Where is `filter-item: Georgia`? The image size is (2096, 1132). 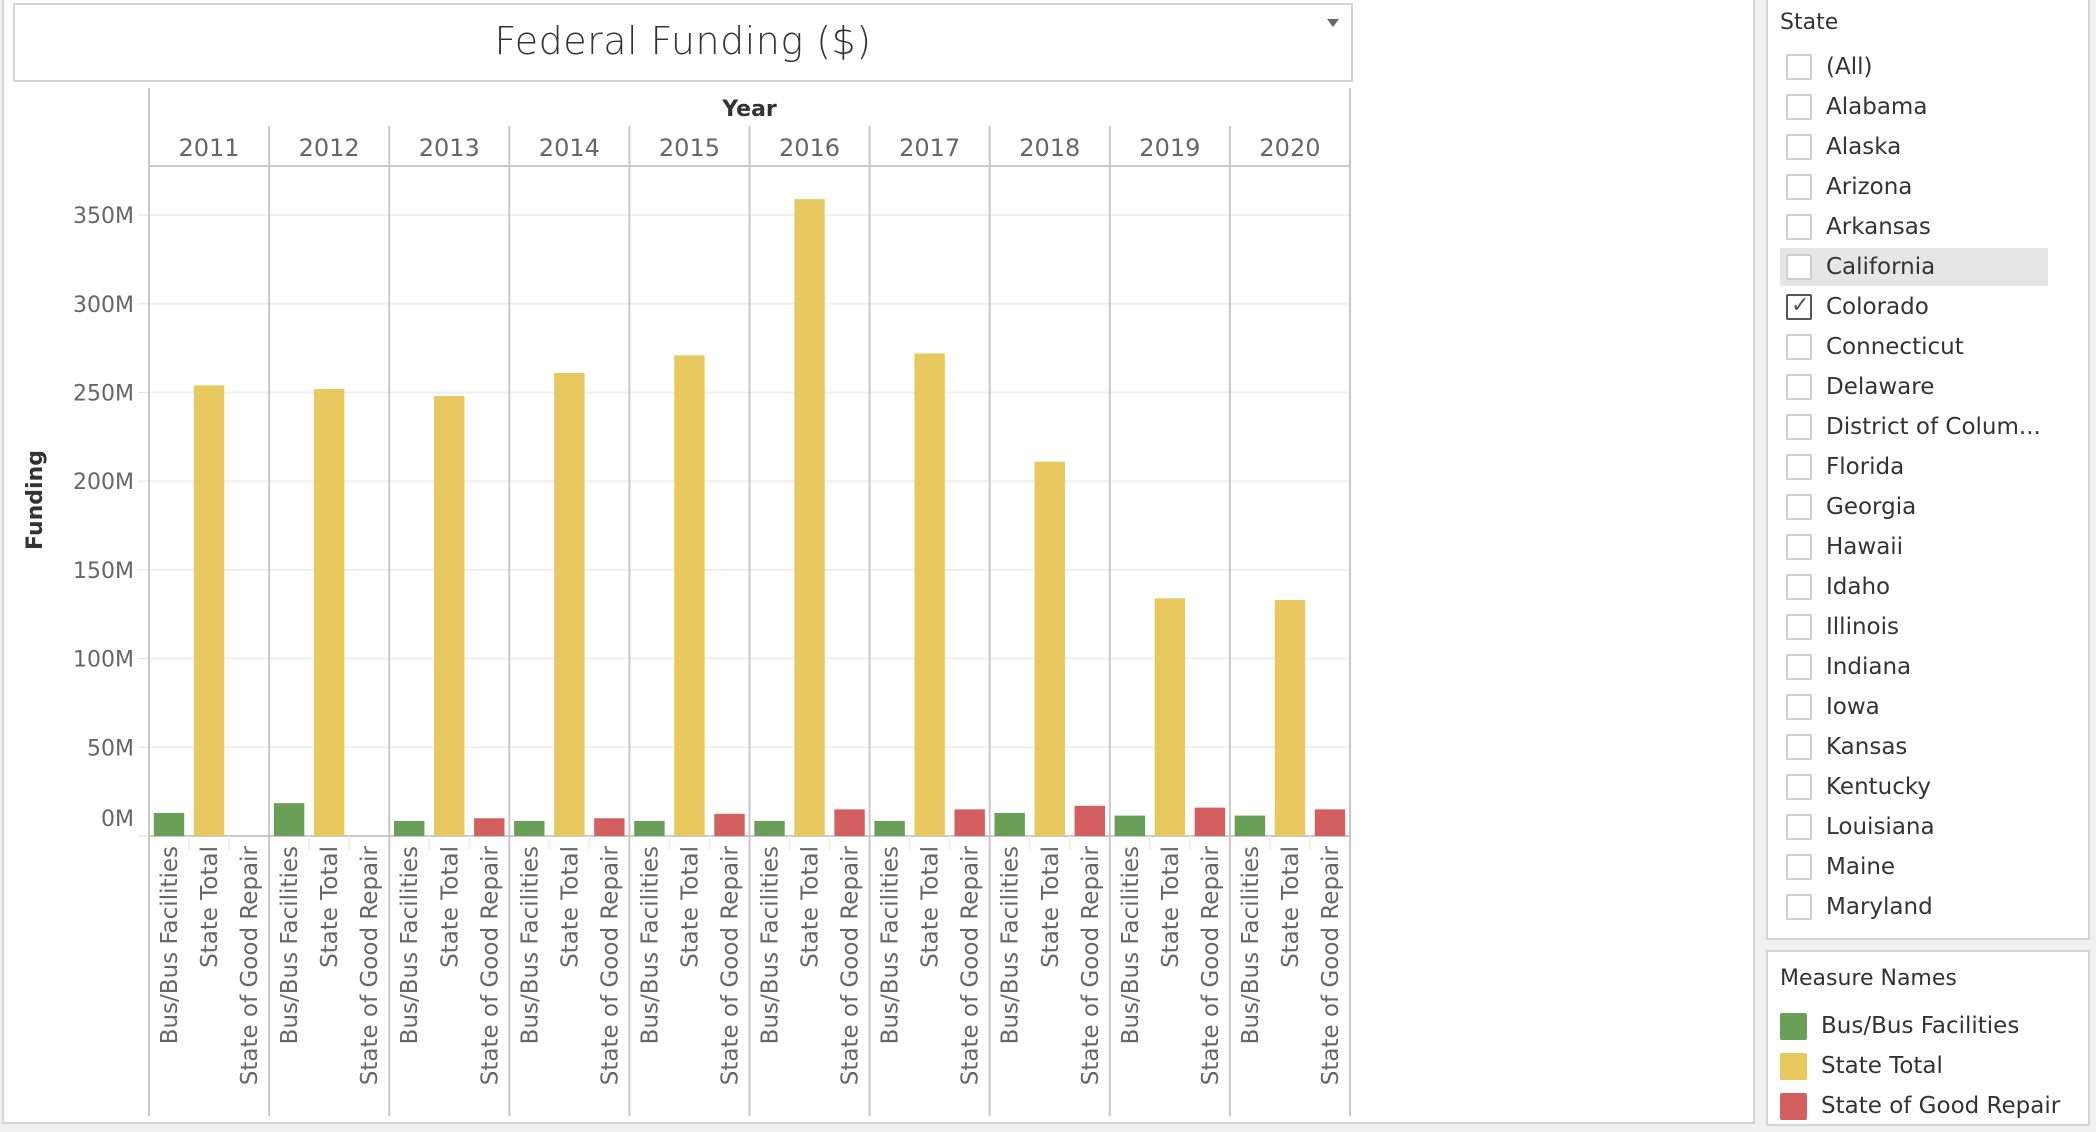
filter-item: Georgia is located at coordinates (1917, 507).